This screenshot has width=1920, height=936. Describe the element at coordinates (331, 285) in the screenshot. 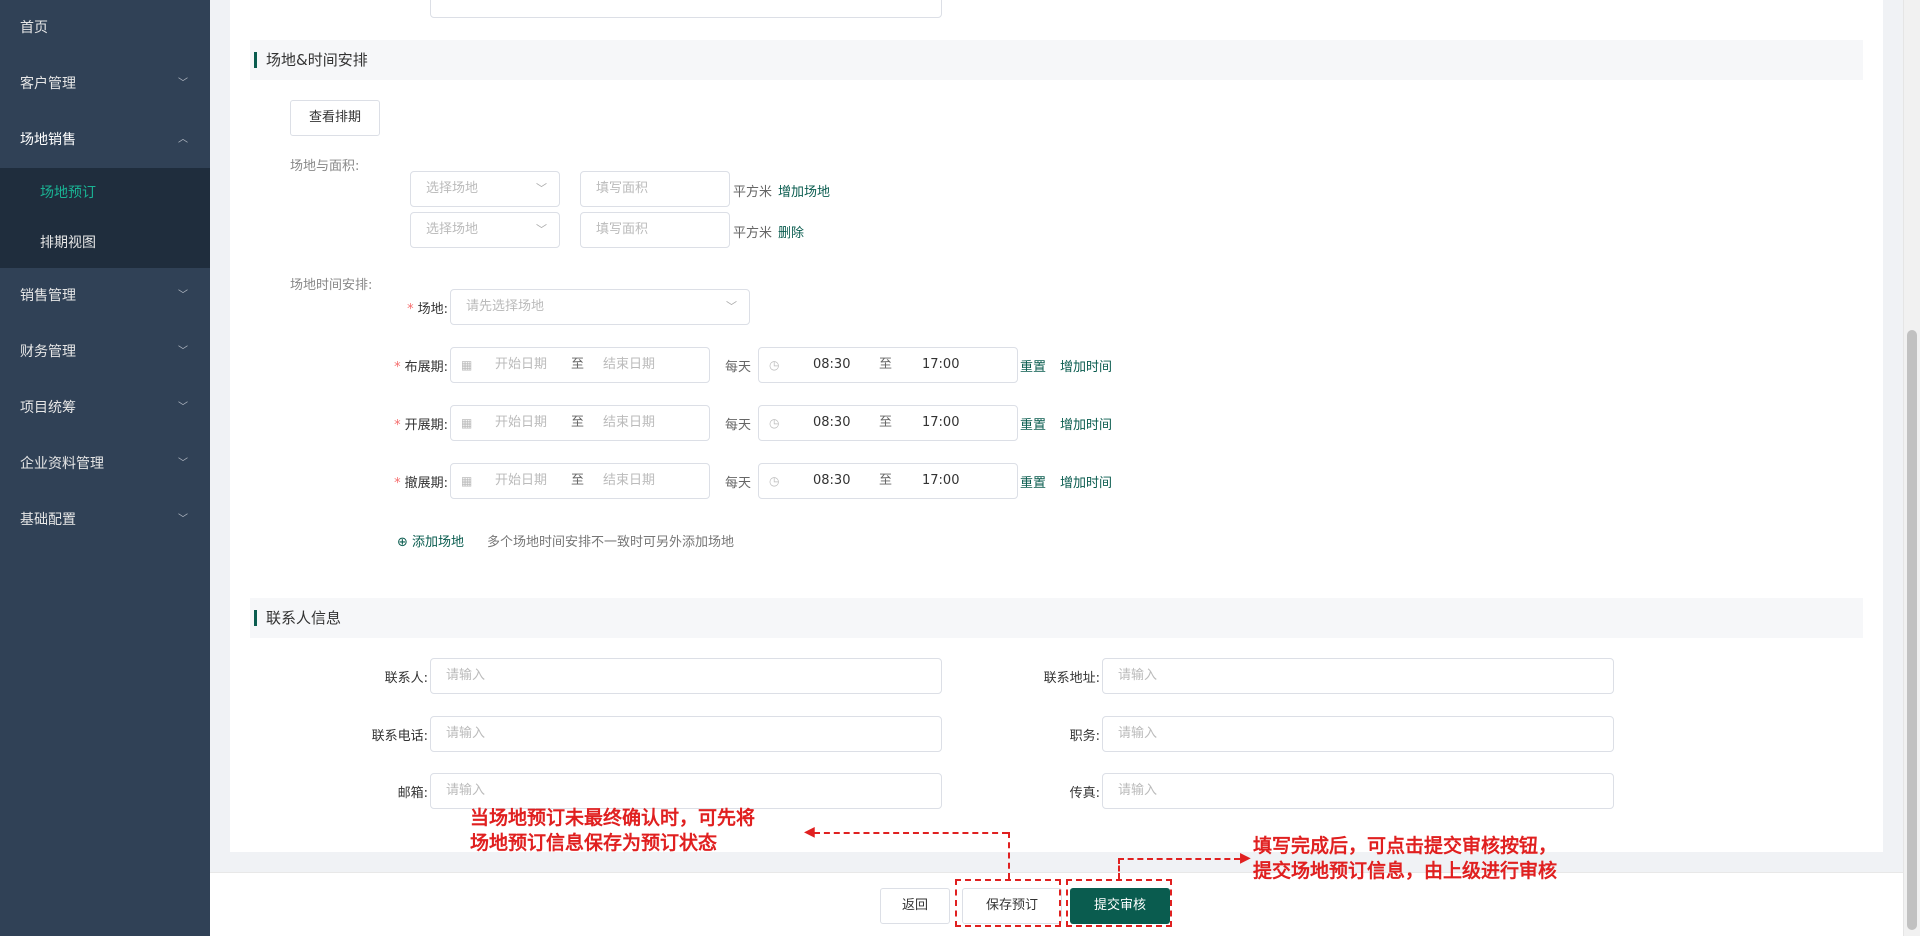

I see `time-schedule-label: 场地时间安排:` at that location.